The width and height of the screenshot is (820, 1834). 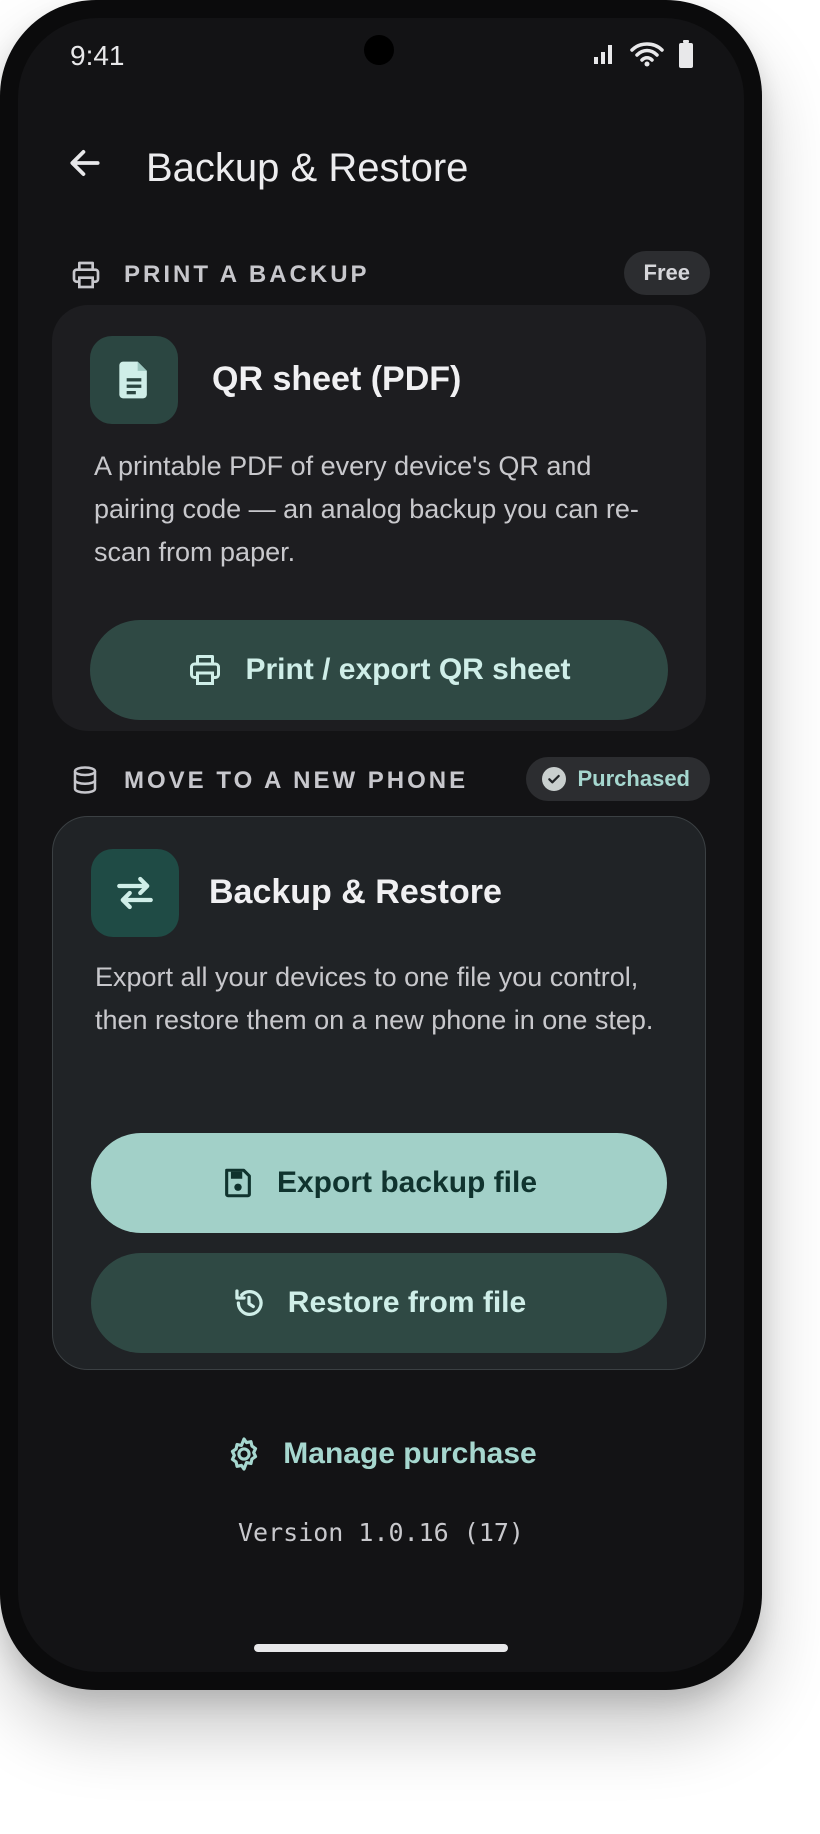 I want to click on print-qr-sheet-button: Print / export QR sheet, so click(x=379, y=670).